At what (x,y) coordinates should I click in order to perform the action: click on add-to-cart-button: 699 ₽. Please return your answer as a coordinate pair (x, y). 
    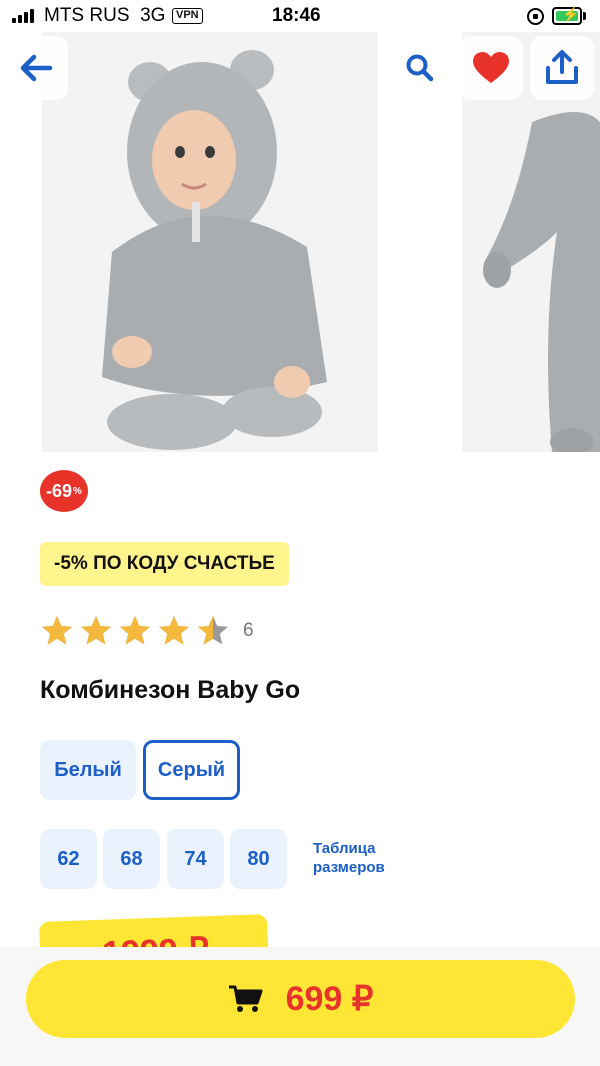
    Looking at the image, I should click on (300, 999).